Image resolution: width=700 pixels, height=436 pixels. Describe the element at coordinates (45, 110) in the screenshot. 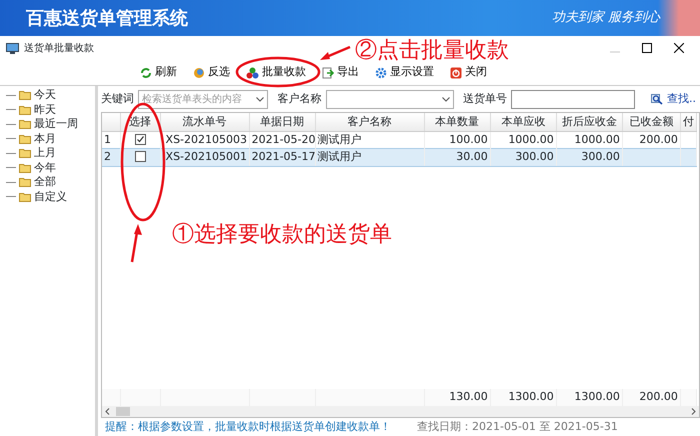

I see `tree-item: 昨天` at that location.